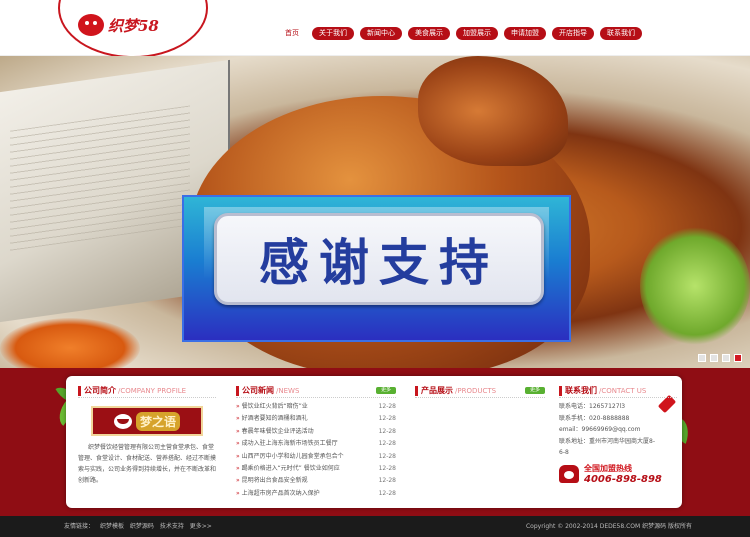  What do you see at coordinates (100, 178) in the screenshot?
I see `book-text-lines` at bounding box center [100, 178].